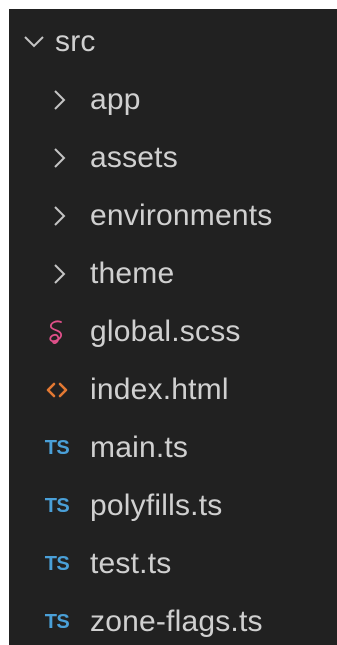 This screenshot has height=645, width=337. Describe the element at coordinates (181, 215) in the screenshot. I see `folder-label: environments` at that location.